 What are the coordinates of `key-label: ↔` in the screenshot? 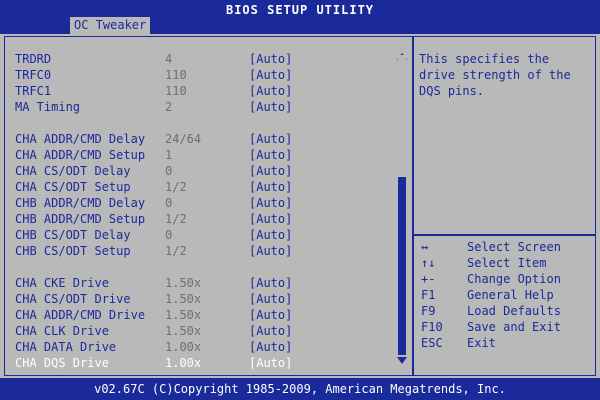 It's located at (425, 247).